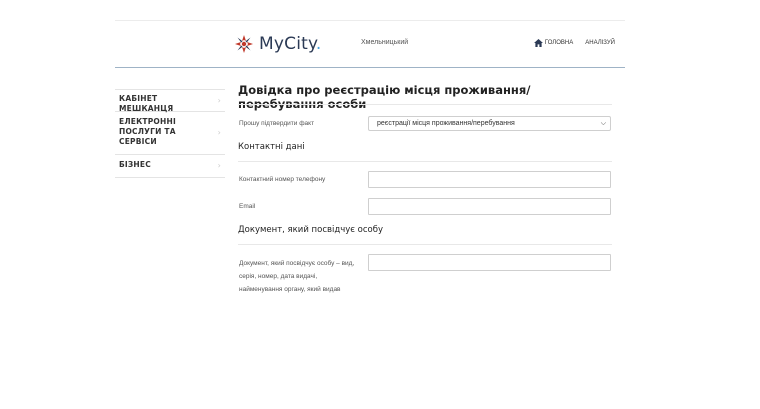 Image resolution: width=760 pixels, height=409 pixels. I want to click on sidebar-item-cabinet: Кабінет мешканця ›, so click(170, 101).